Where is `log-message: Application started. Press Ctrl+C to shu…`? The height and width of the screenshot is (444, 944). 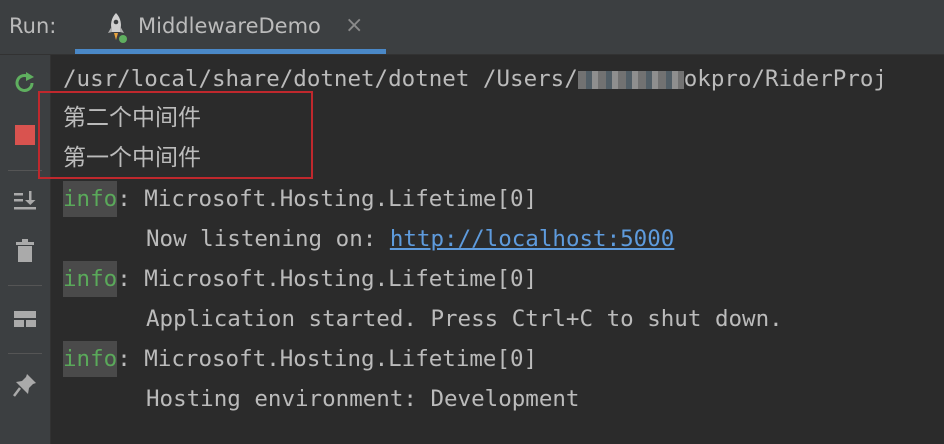 log-message: Application started. Press Ctrl+C to shu… is located at coordinates (464, 319).